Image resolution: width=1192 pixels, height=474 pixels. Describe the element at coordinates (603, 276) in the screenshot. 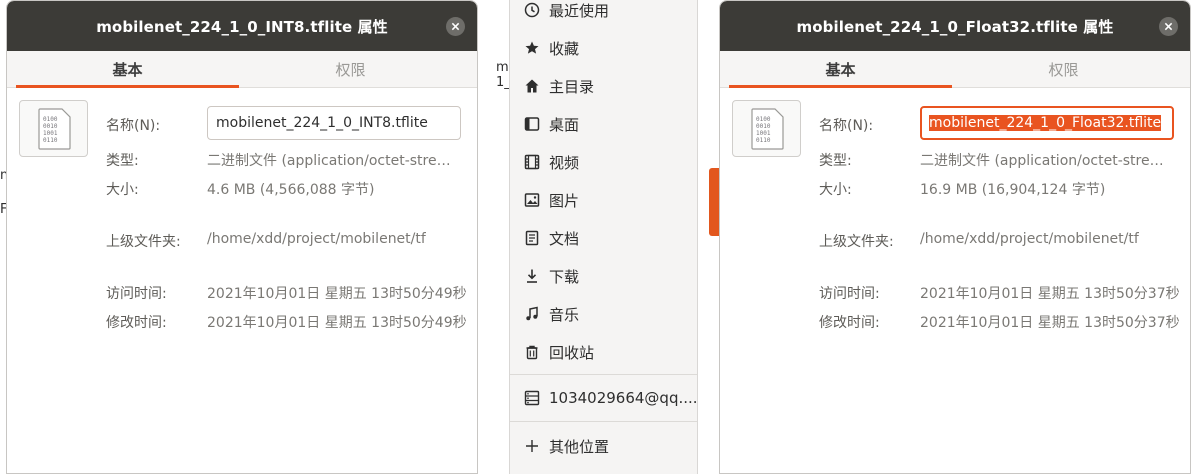

I see `sidebar-item-downloads: 下载` at that location.